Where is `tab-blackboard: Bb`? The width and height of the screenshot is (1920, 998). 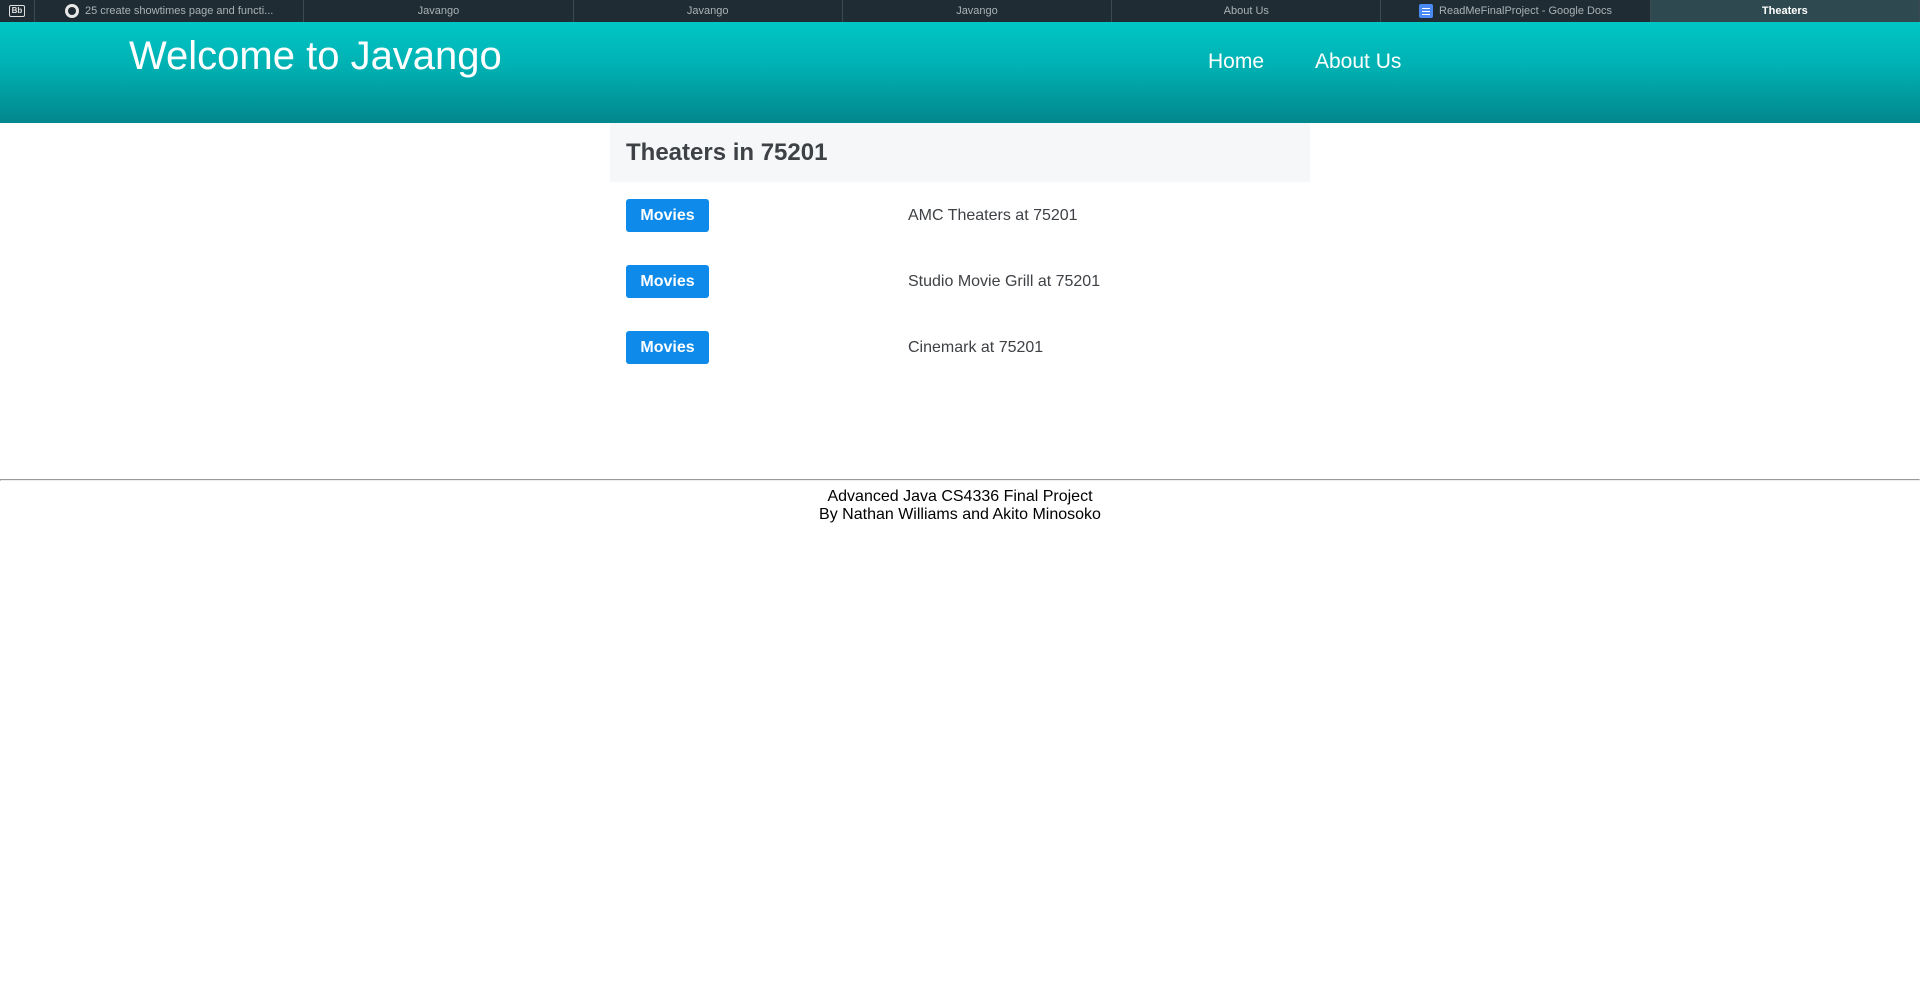
tab-blackboard: Bb is located at coordinates (17, 11).